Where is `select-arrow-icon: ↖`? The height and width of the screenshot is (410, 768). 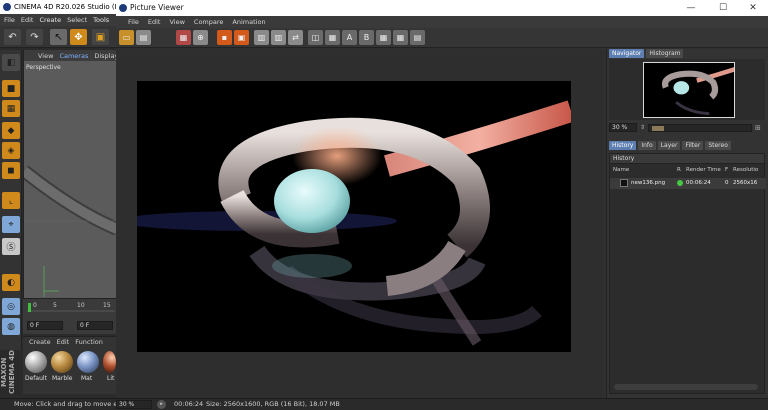
select-arrow-icon: ↖ is located at coordinates (58, 37).